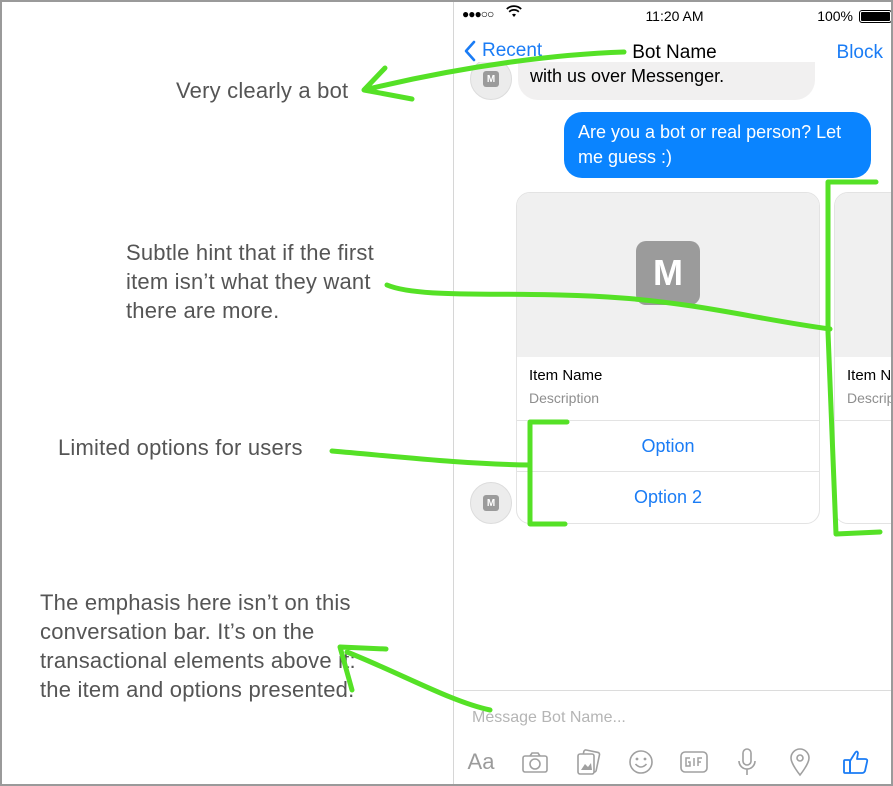  Describe the element at coordinates (860, 53) in the screenshot. I see `block-button: Block` at that location.